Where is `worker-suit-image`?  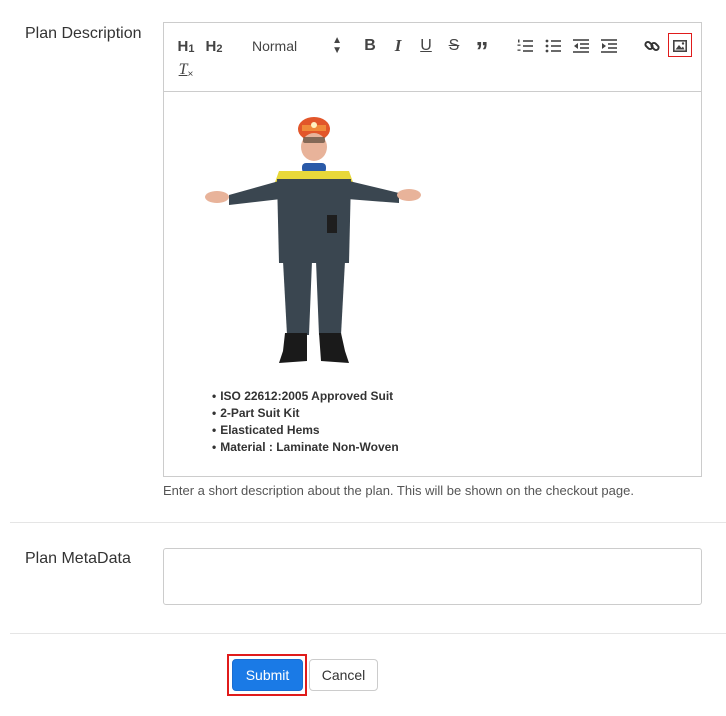
worker-suit-image is located at coordinates (313, 240).